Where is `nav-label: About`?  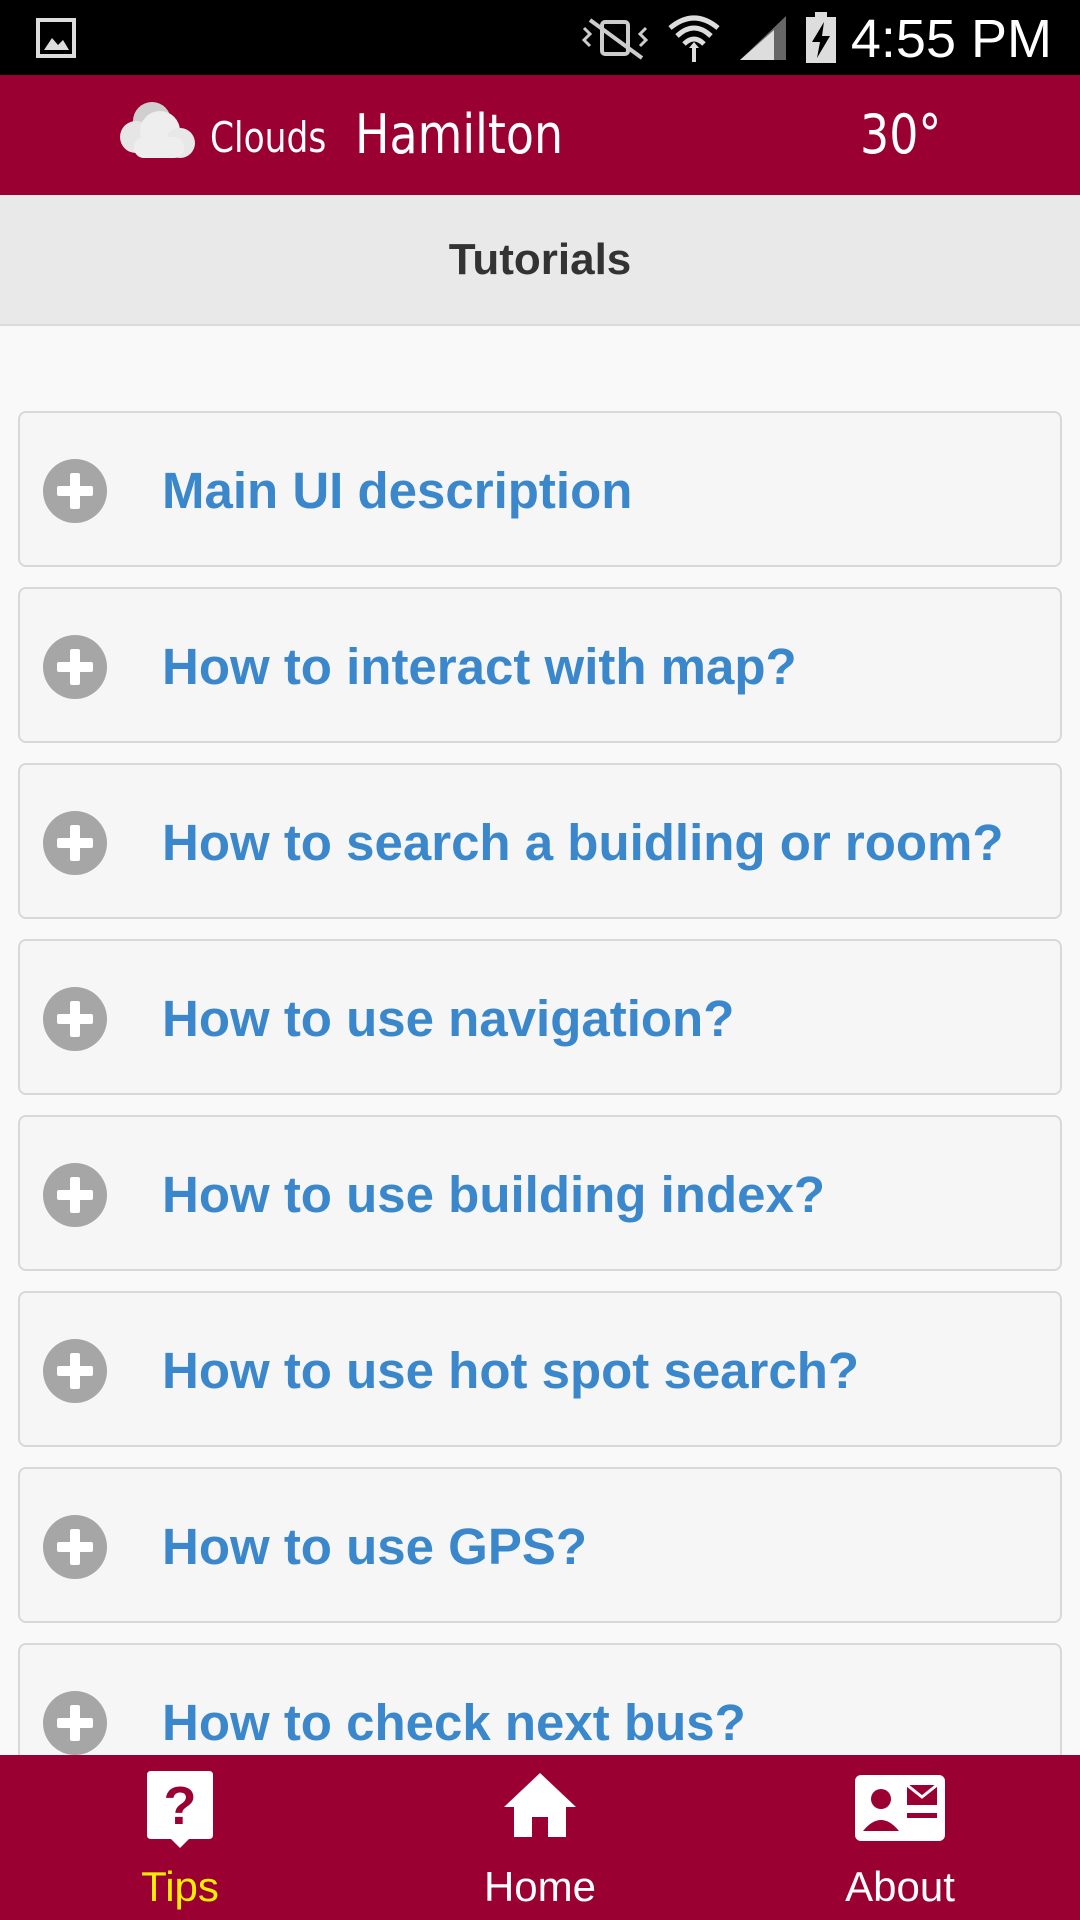 nav-label: About is located at coordinates (900, 1887).